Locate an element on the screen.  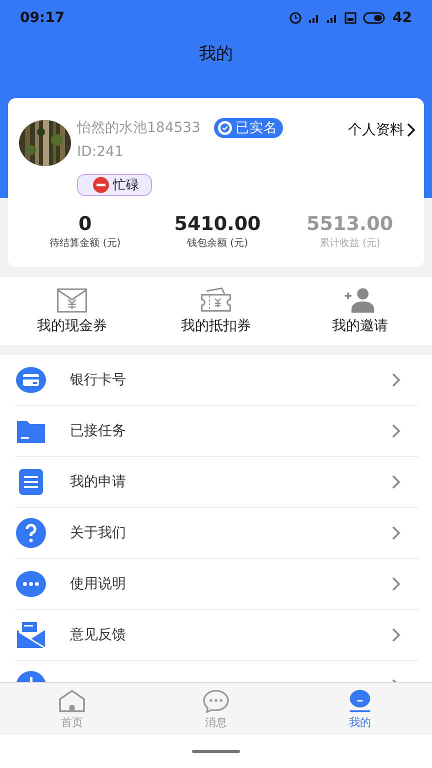
user-name: 怡然的水池184533 is located at coordinates (138, 128).